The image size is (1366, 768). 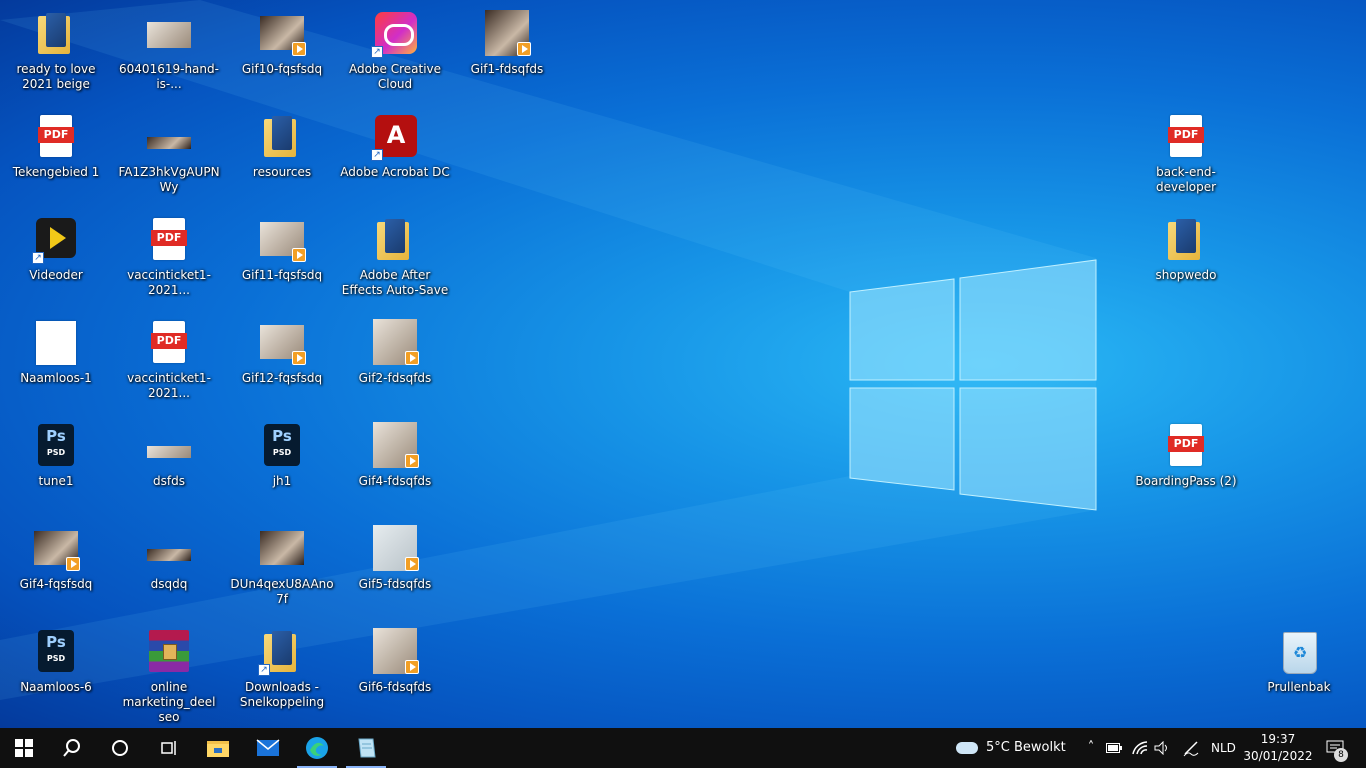 I want to click on pen-workspace-button, so click(x=1191, y=748).